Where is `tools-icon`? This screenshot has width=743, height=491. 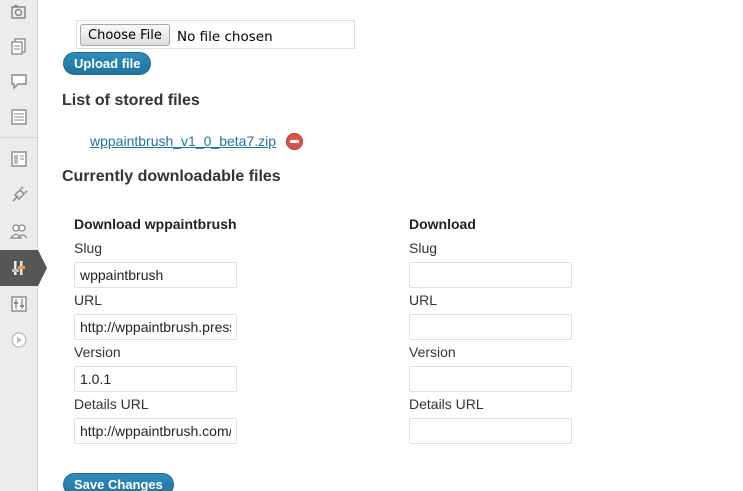
tools-icon is located at coordinates (18, 268).